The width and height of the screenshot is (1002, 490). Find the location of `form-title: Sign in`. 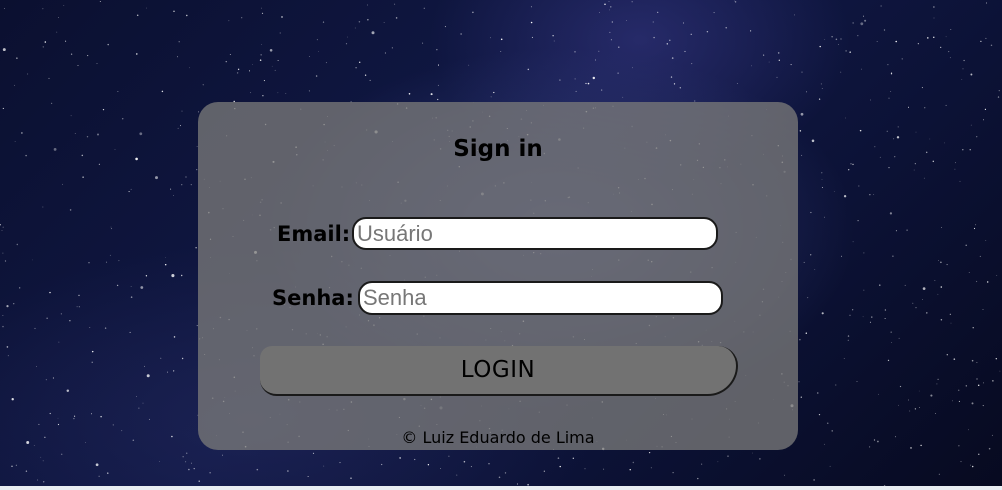

form-title: Sign in is located at coordinates (498, 149).